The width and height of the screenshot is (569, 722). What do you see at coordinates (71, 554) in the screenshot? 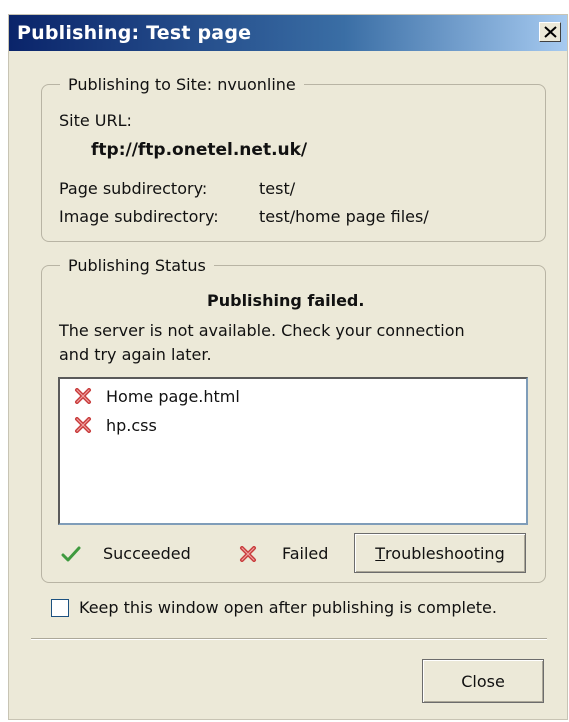
I see `succeeded-check-icon` at bounding box center [71, 554].